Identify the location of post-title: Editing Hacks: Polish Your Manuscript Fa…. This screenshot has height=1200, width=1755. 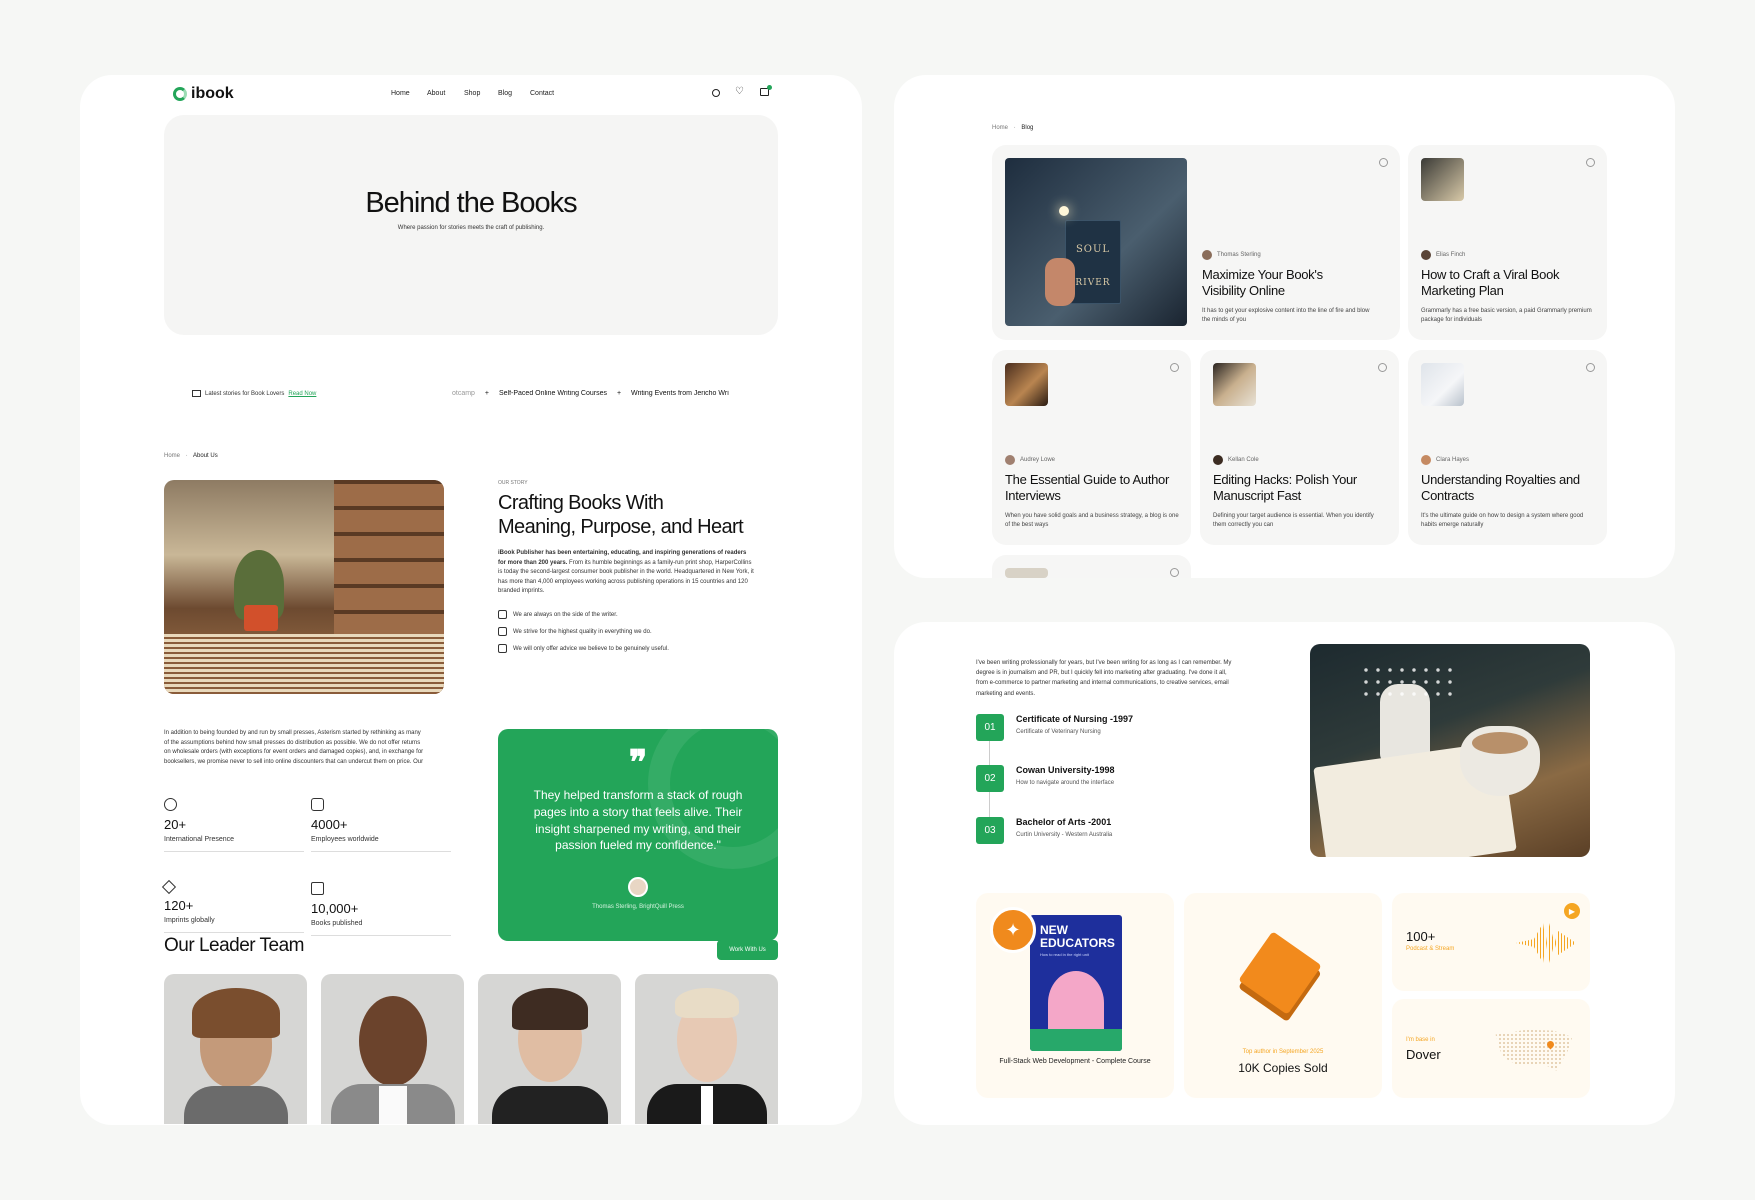
(1288, 488).